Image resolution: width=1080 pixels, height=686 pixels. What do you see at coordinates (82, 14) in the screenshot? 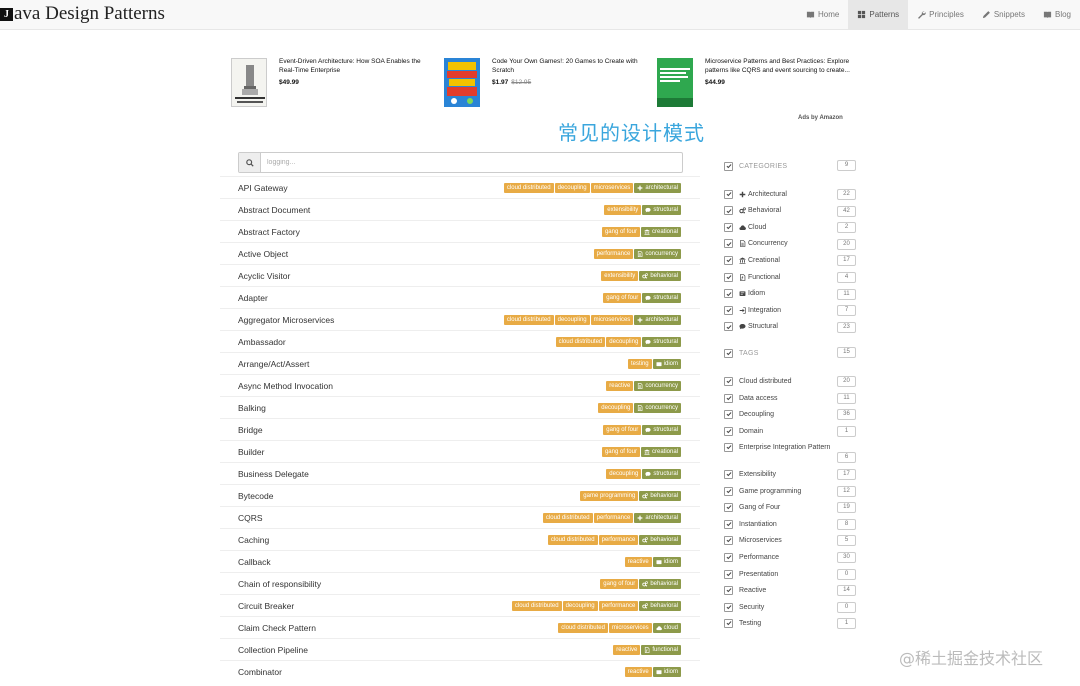
I see `brand: J ava Design Patterns` at bounding box center [82, 14].